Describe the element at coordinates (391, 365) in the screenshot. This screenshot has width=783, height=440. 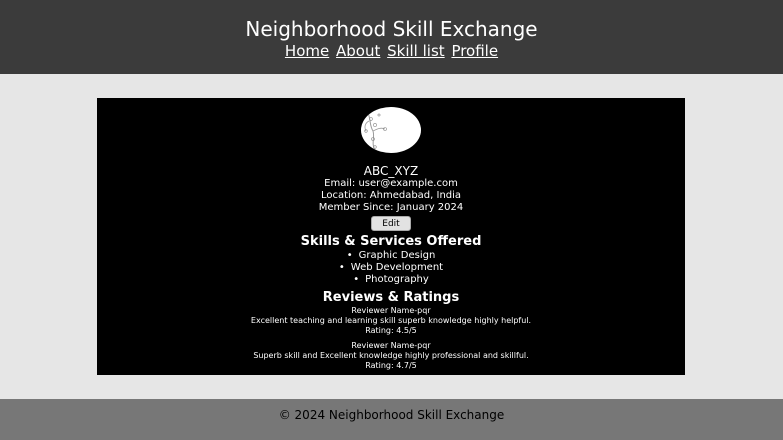
I see `review-rating: Rating: 4.7/5` at that location.